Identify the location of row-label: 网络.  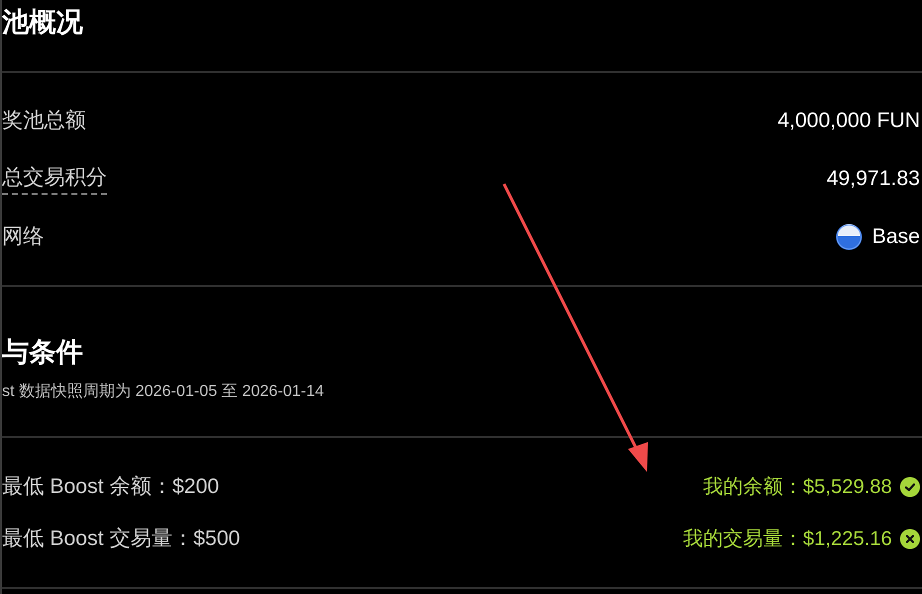
(23, 237).